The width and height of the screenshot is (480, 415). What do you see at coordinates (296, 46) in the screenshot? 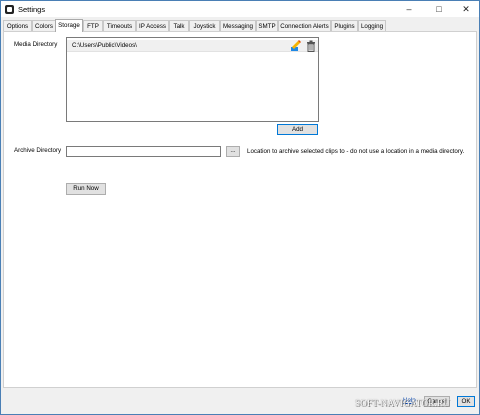
I see `edit-icon` at bounding box center [296, 46].